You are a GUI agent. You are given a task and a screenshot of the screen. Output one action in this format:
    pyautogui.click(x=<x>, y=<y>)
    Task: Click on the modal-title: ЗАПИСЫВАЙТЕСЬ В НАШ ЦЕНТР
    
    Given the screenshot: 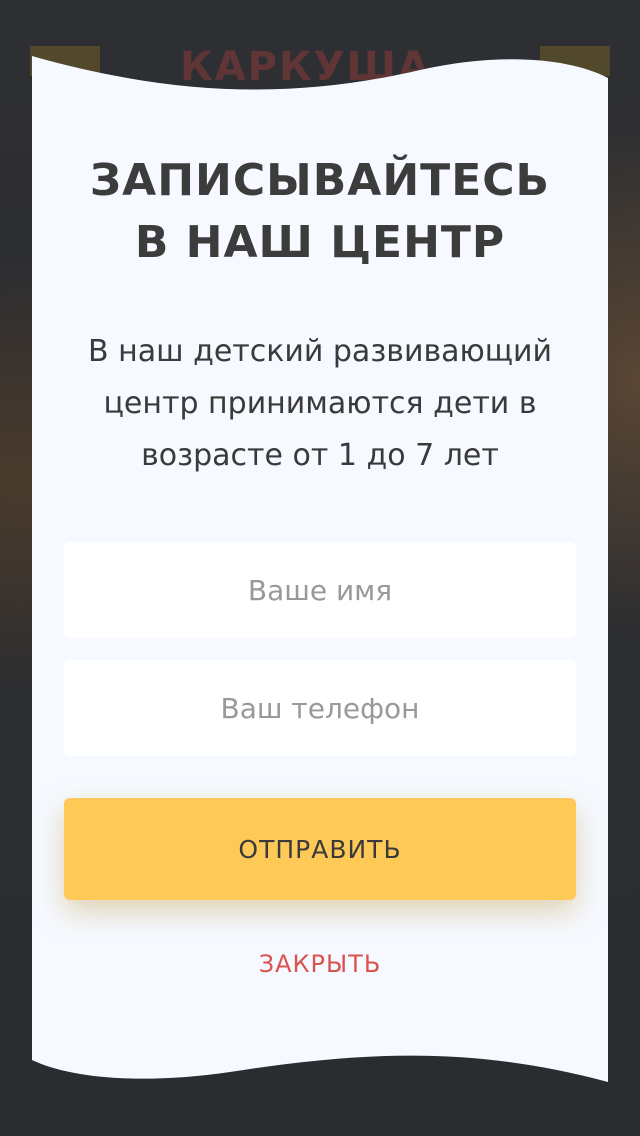 What is the action you would take?
    pyautogui.click(x=320, y=211)
    